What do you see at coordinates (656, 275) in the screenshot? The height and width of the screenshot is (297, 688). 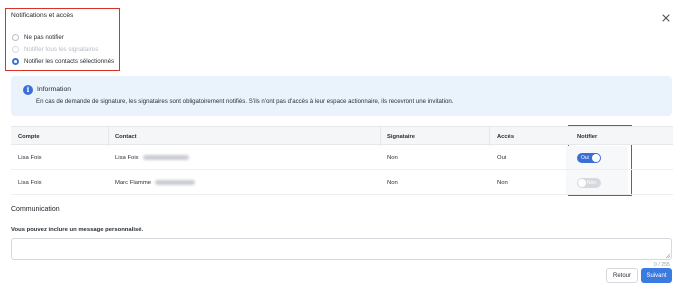 I see `next-button: Suivant` at bounding box center [656, 275].